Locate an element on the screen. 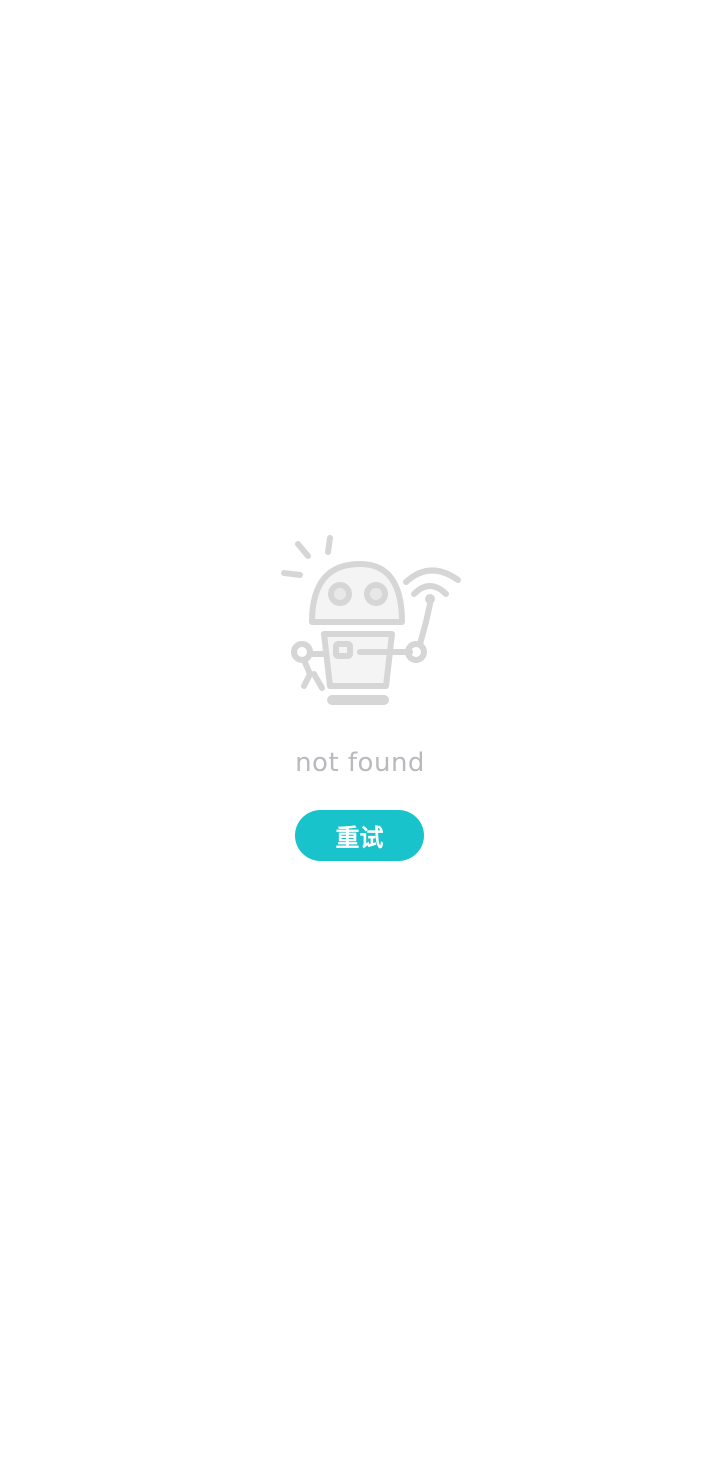 The width and height of the screenshot is (720, 1476). retry-button: 重试 is located at coordinates (359, 835).